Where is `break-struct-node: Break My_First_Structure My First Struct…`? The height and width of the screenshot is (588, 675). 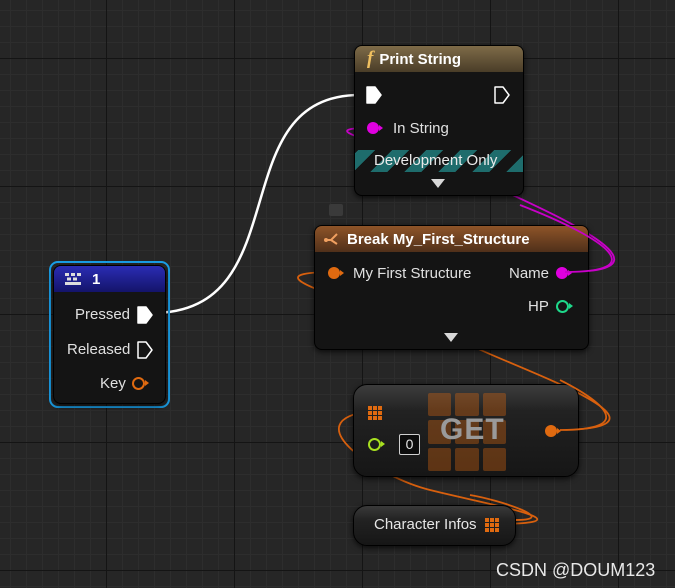
break-struct-node: Break My_First_Structure My First Struct… is located at coordinates (451, 287).